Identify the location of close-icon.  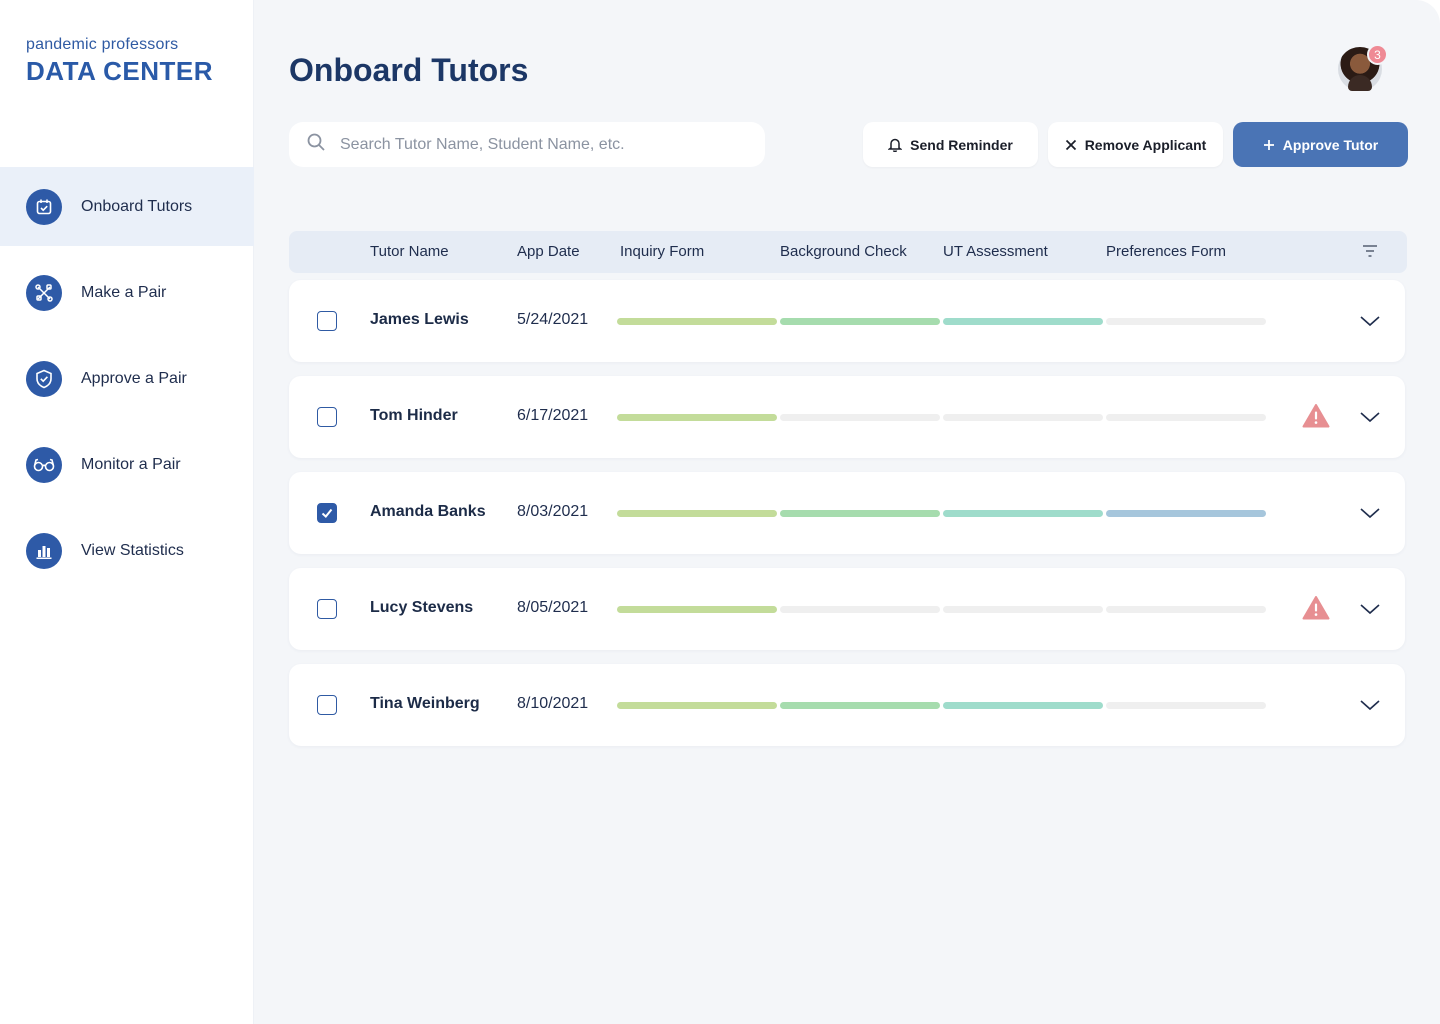
(1071, 145).